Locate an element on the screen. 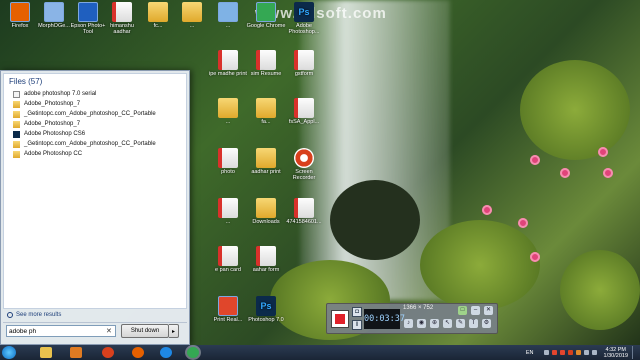 This screenshot has width=640, height=360. stop-record-button is located at coordinates (340, 319).